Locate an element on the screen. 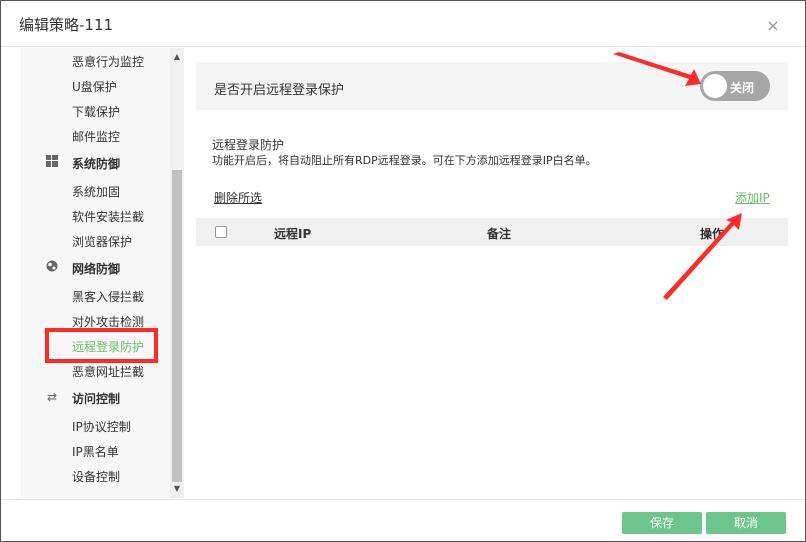 The width and height of the screenshot is (806, 542). scroll-thumb is located at coordinates (177, 326).